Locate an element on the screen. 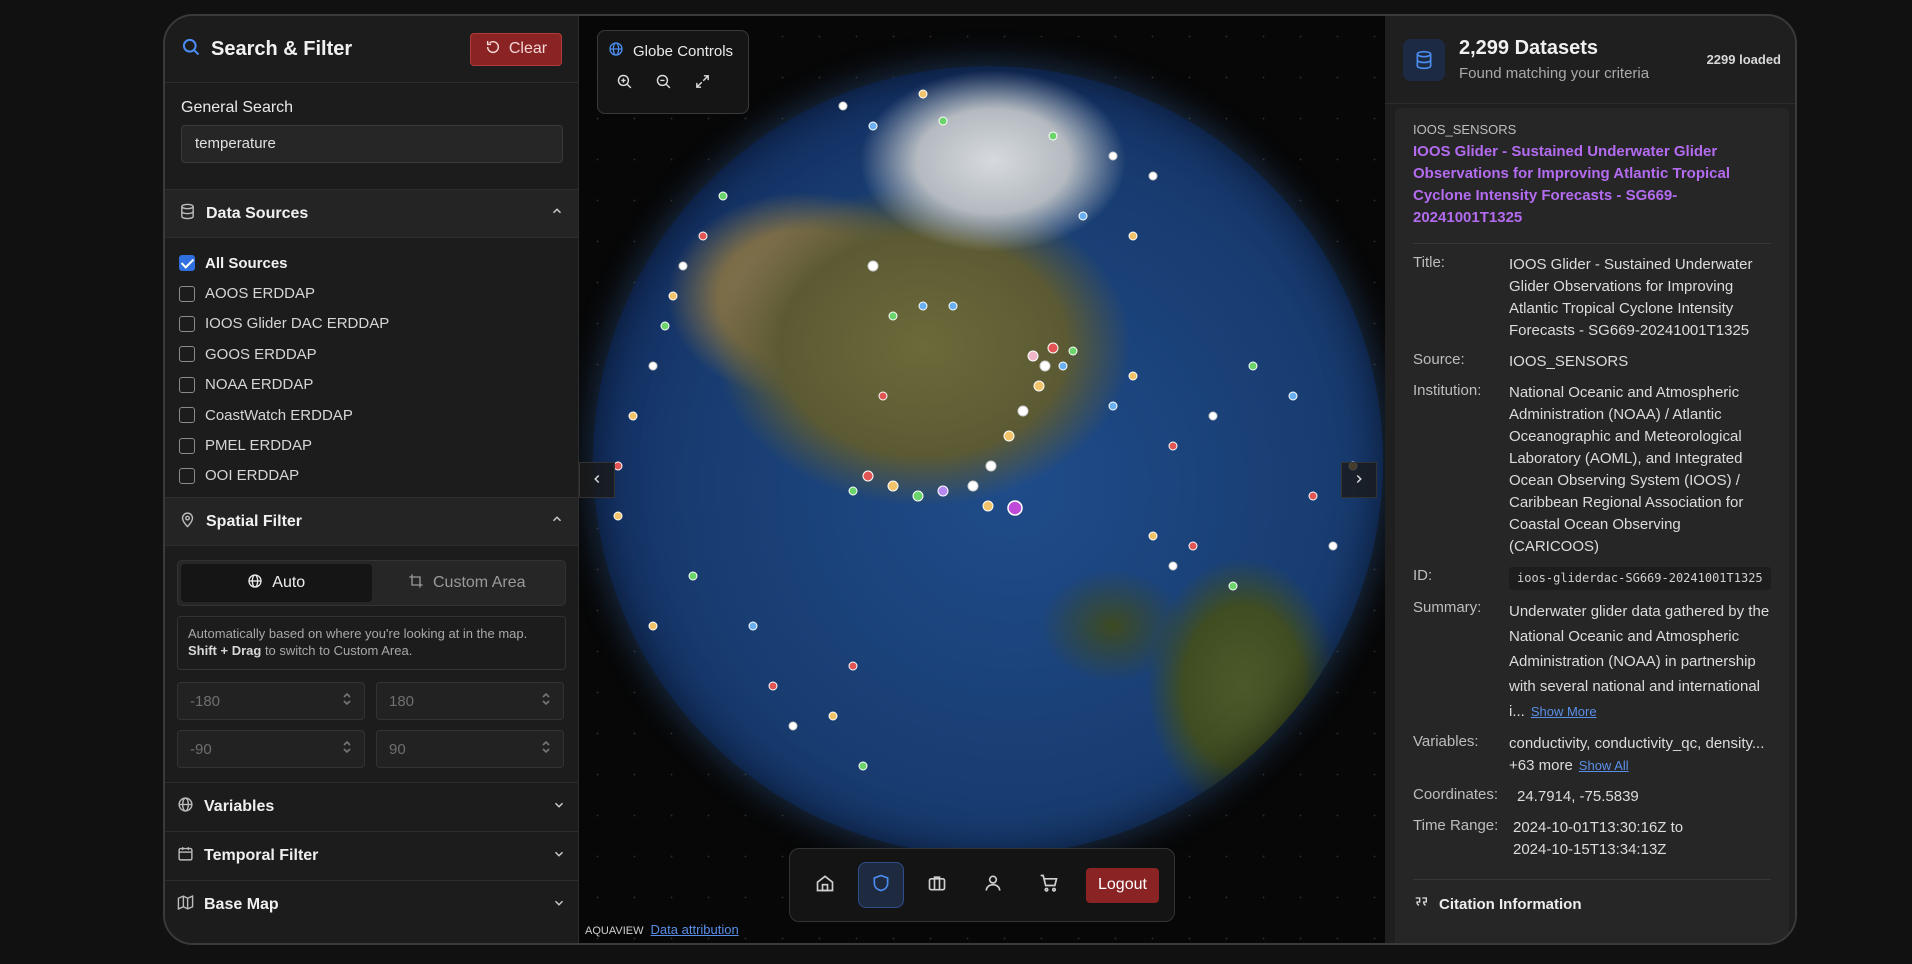  zoom-out-icon is located at coordinates (663, 84).